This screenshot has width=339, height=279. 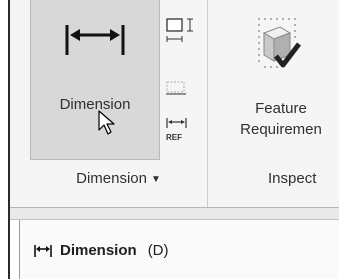 I want to click on left-edge-panel, so click(x=15, y=249).